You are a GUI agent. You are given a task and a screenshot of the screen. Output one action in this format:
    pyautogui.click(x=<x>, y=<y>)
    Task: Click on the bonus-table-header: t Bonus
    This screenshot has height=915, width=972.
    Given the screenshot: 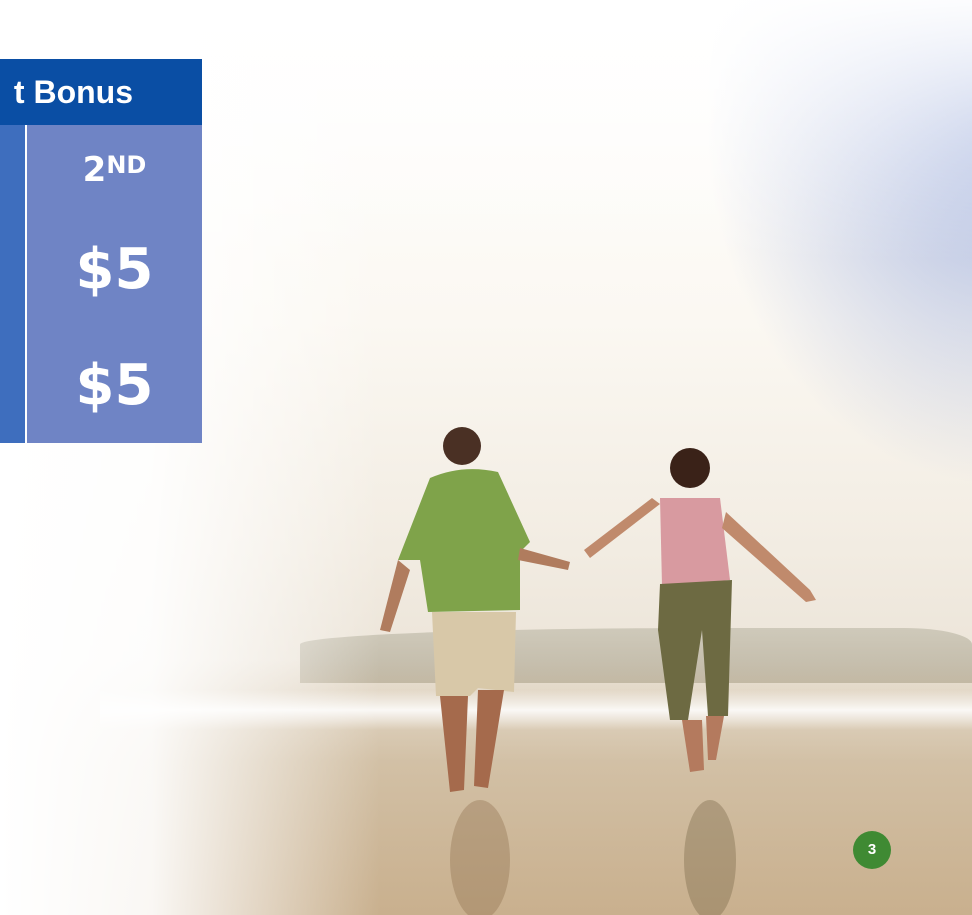 What is the action you would take?
    pyautogui.click(x=101, y=92)
    